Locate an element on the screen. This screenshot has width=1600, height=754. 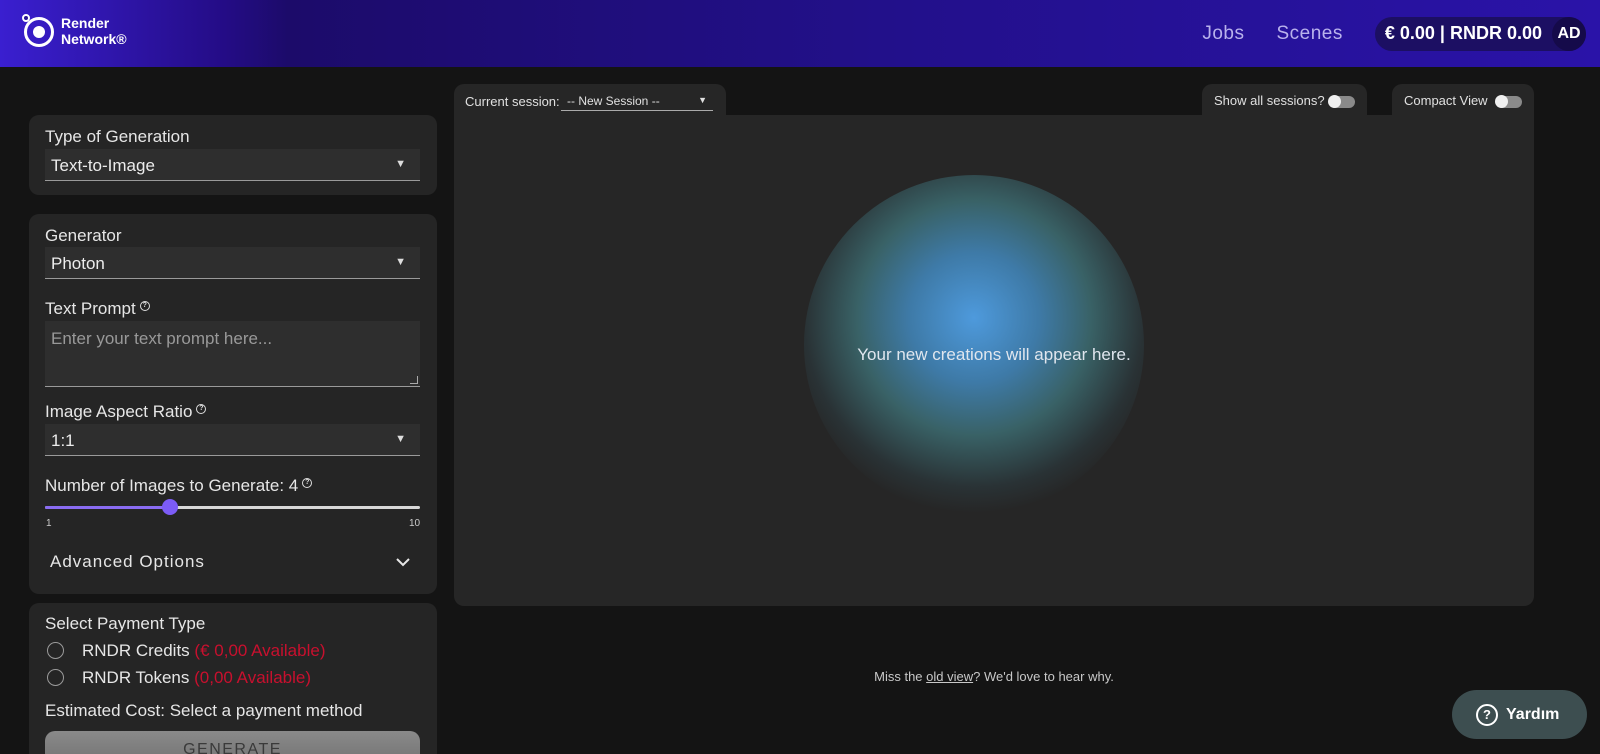
logo-line2: Network® is located at coordinates (94, 39).